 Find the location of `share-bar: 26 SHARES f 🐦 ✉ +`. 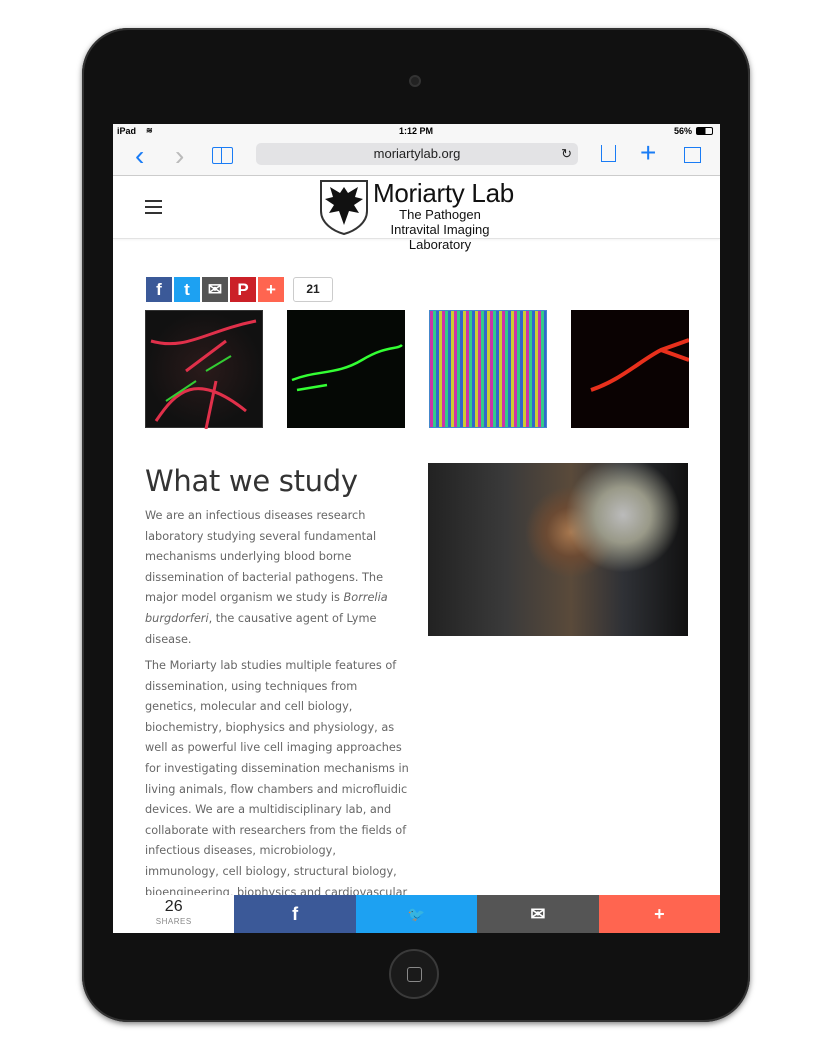

share-bar: 26 SHARES f 🐦 ✉ + is located at coordinates (416, 914).